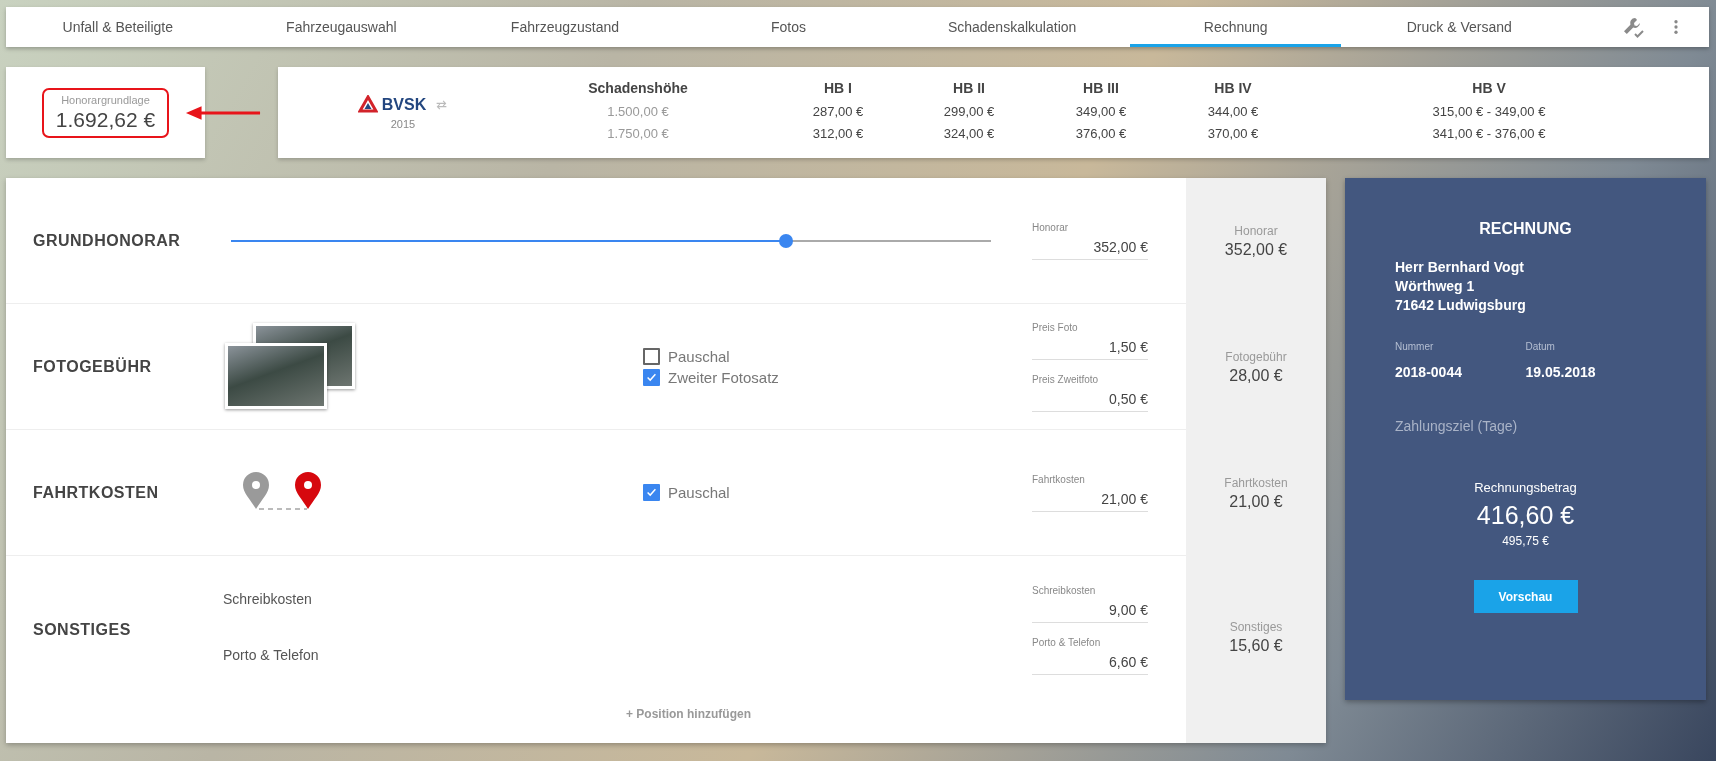  Describe the element at coordinates (1256, 249) in the screenshot. I see `summary-value: 352,00 €` at that location.